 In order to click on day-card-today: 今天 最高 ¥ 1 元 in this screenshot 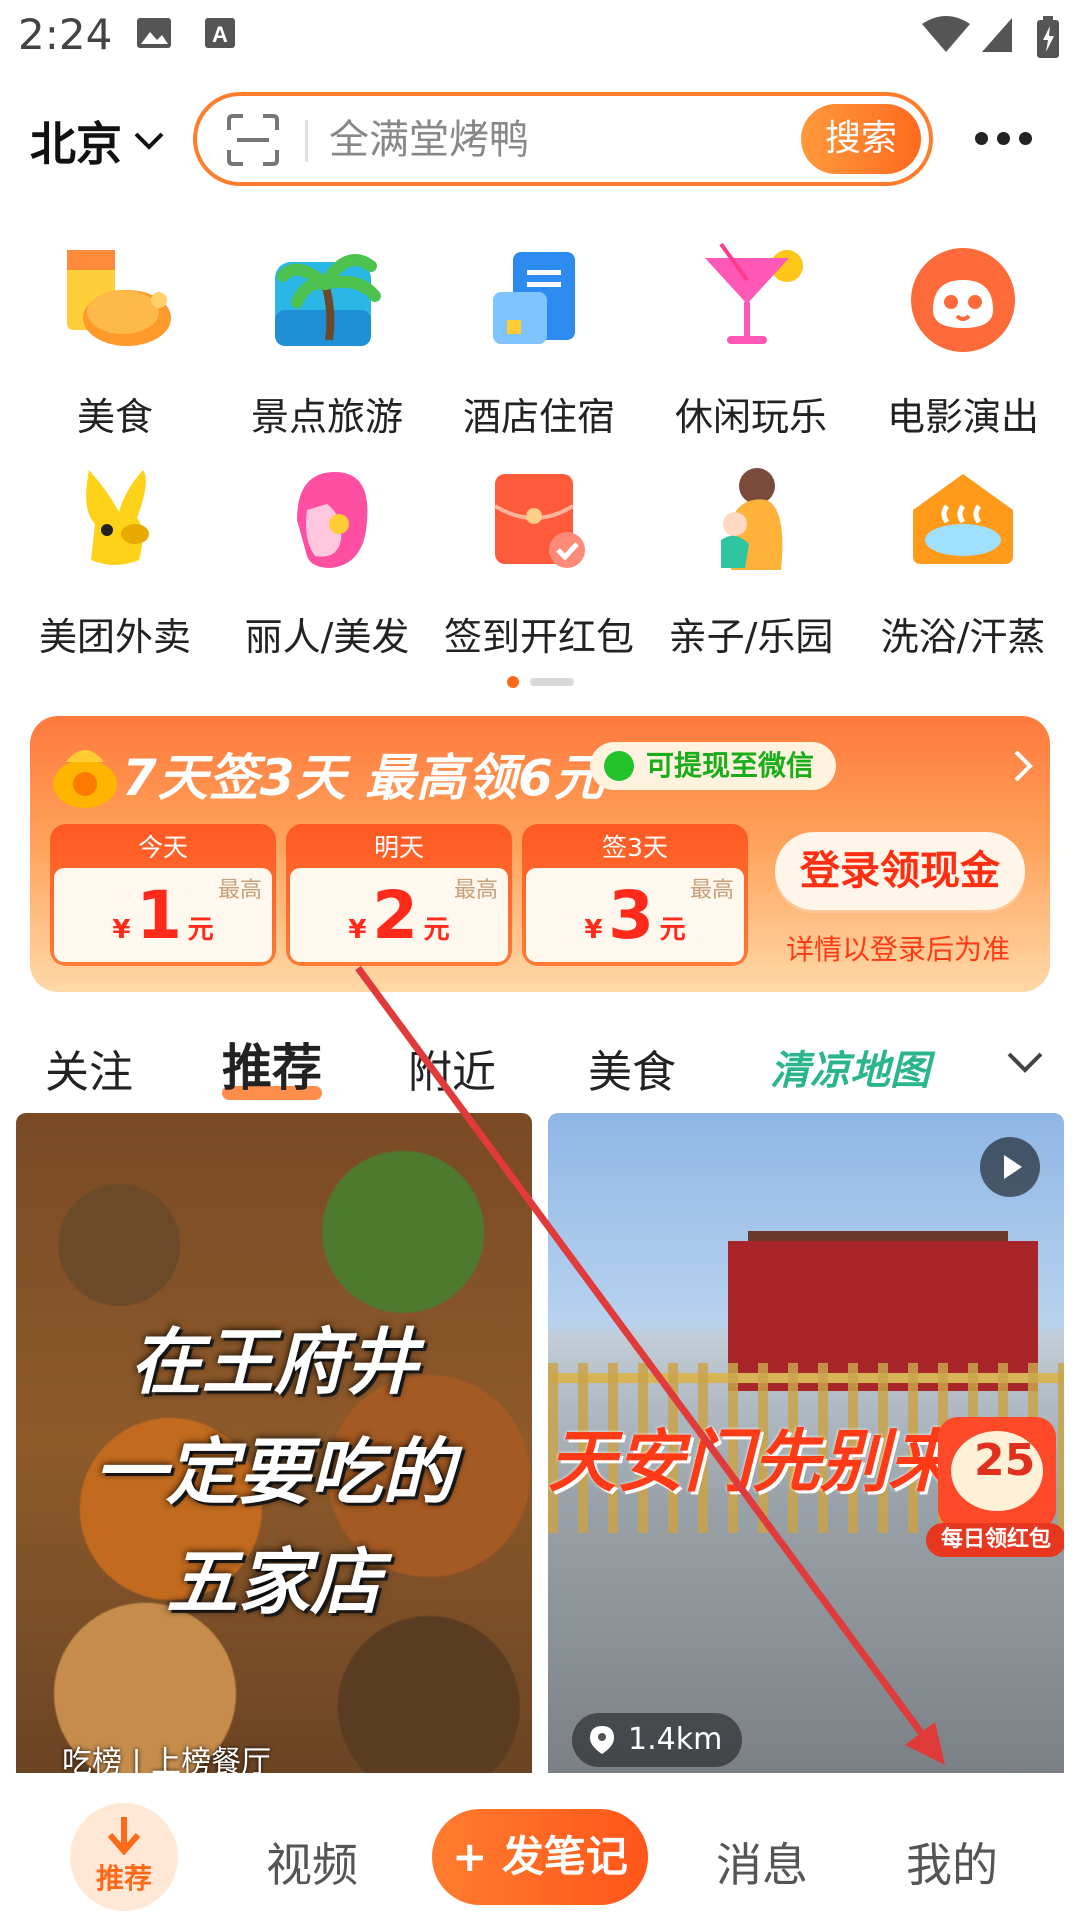, I will do `click(163, 895)`.